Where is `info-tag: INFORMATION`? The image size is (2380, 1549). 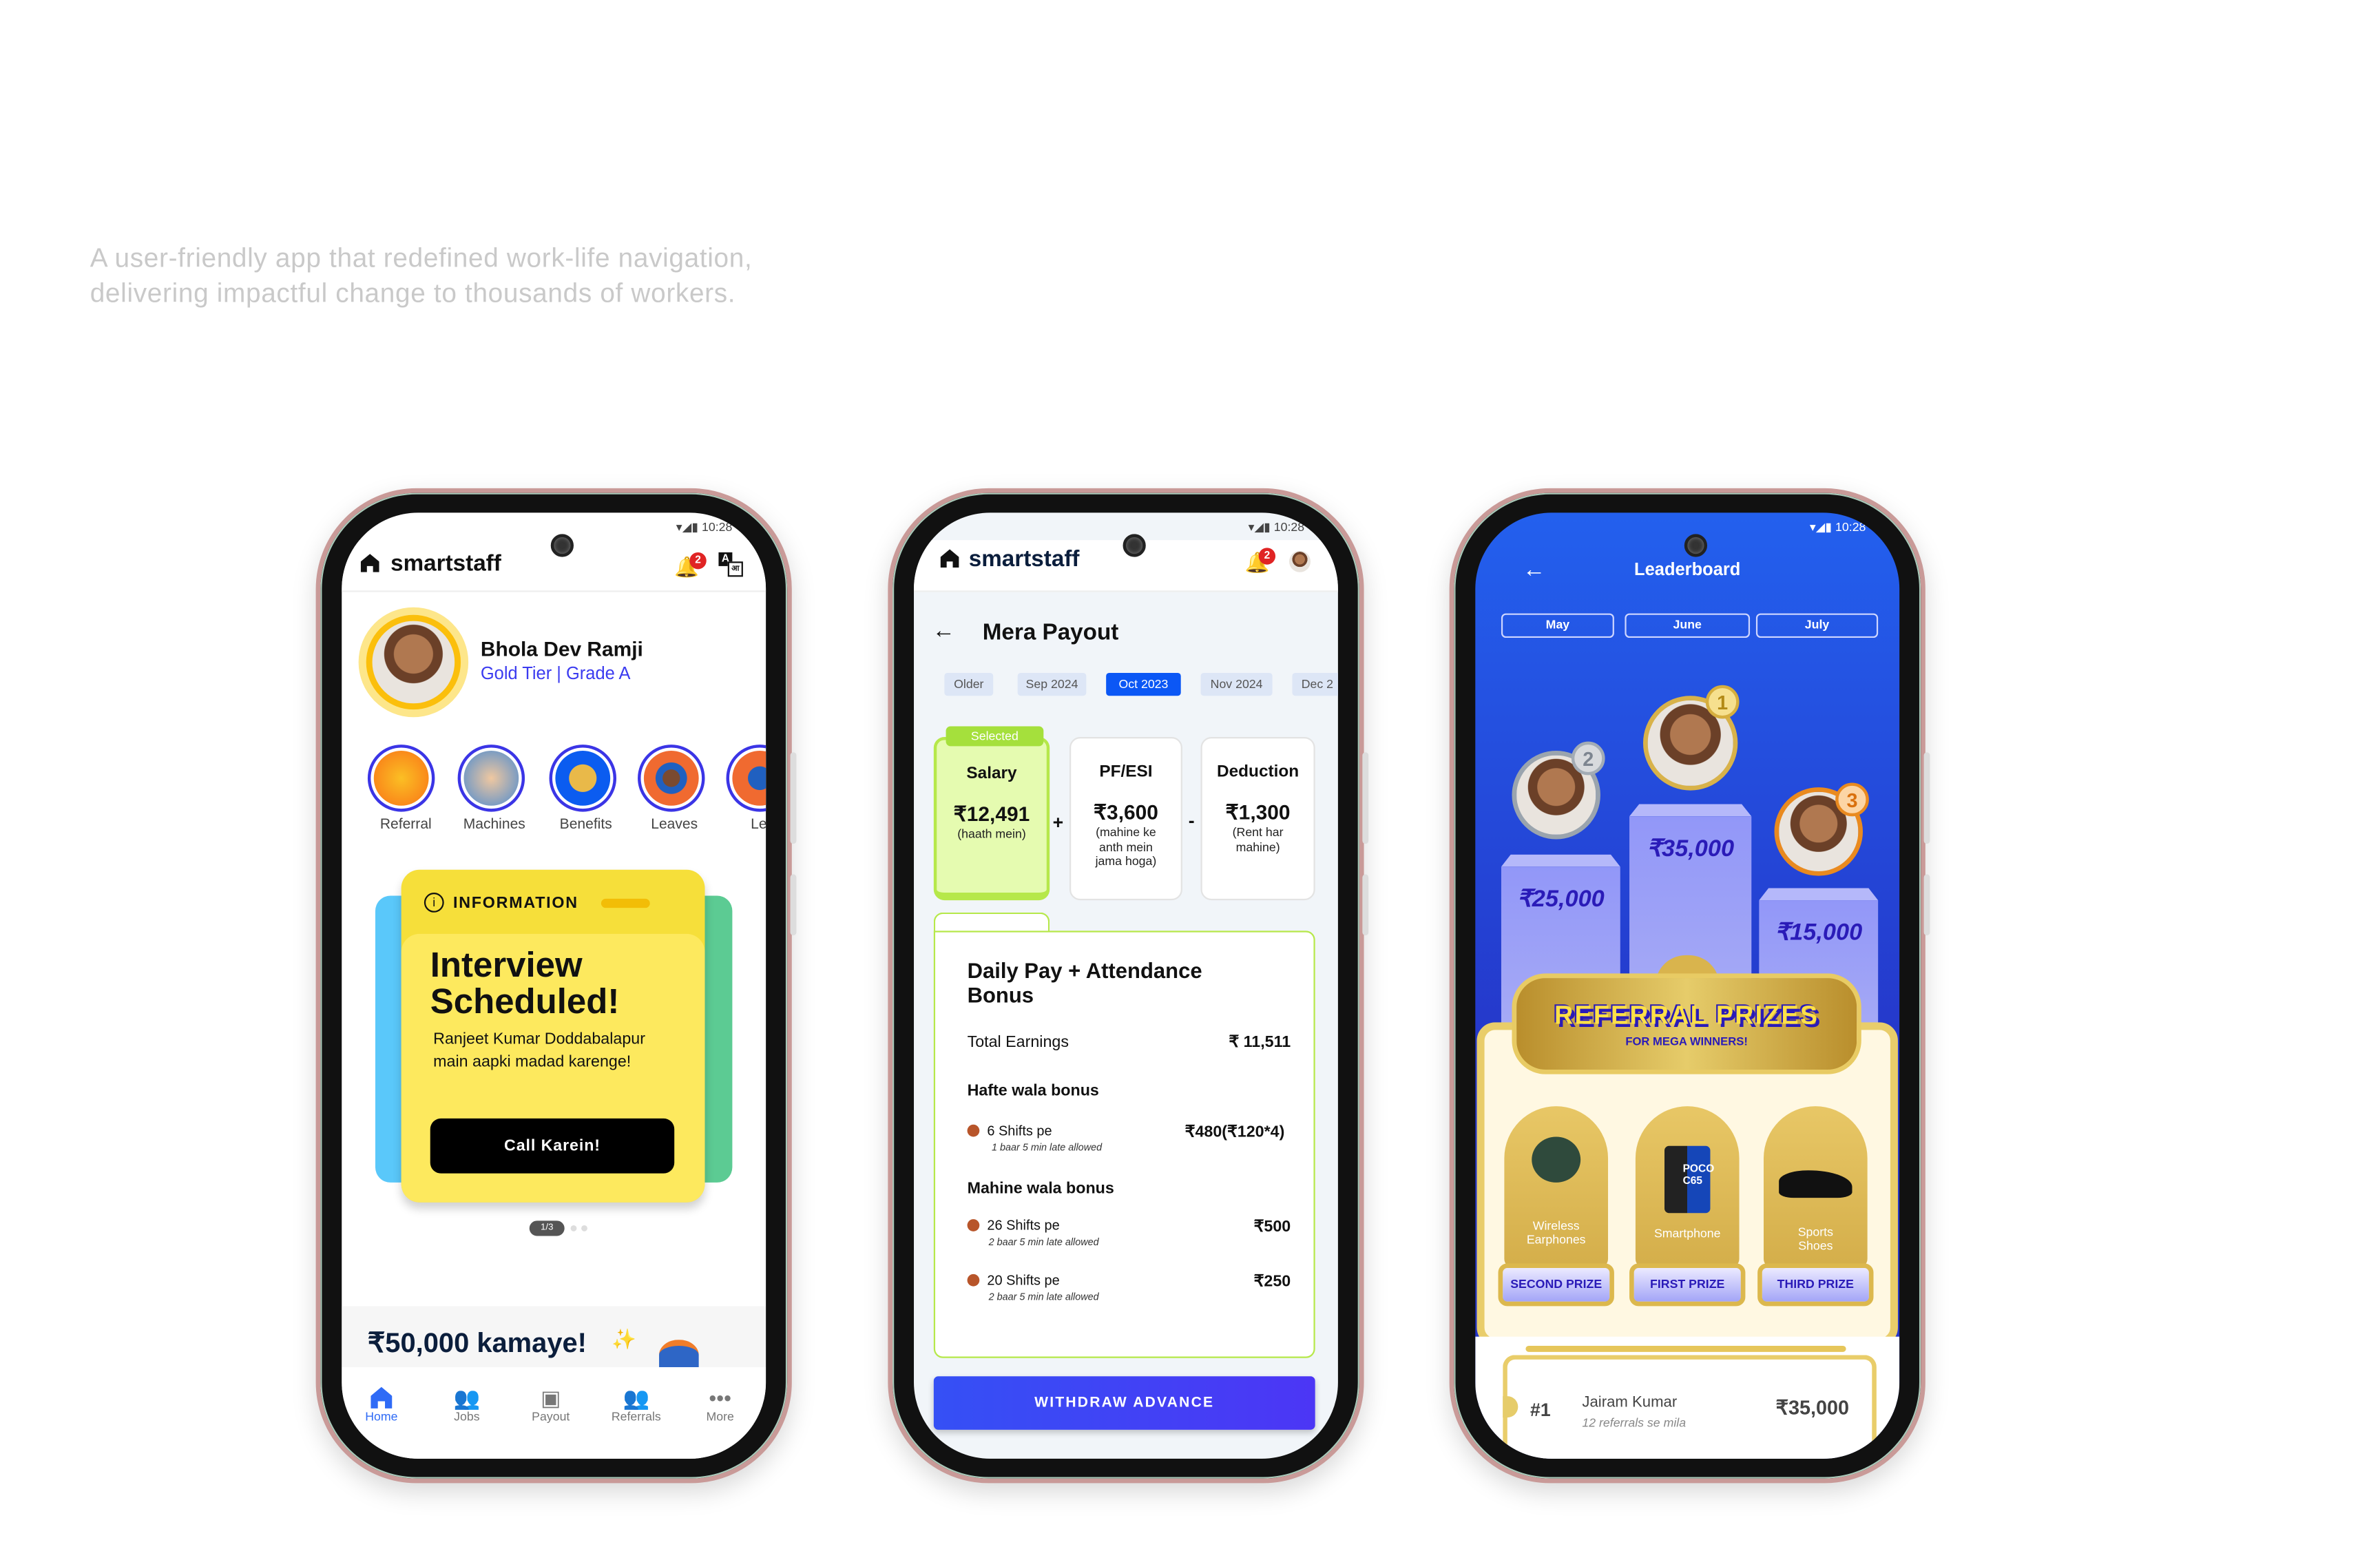 info-tag: INFORMATION is located at coordinates (515, 903).